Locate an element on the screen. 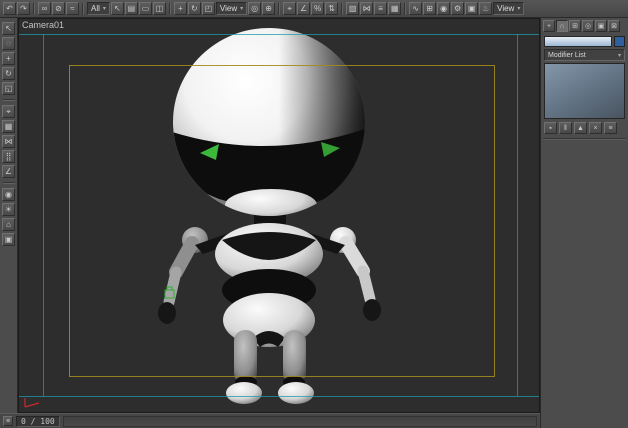 The width and height of the screenshot is (628, 428). selection-region-icon: ▭ is located at coordinates (145, 8).